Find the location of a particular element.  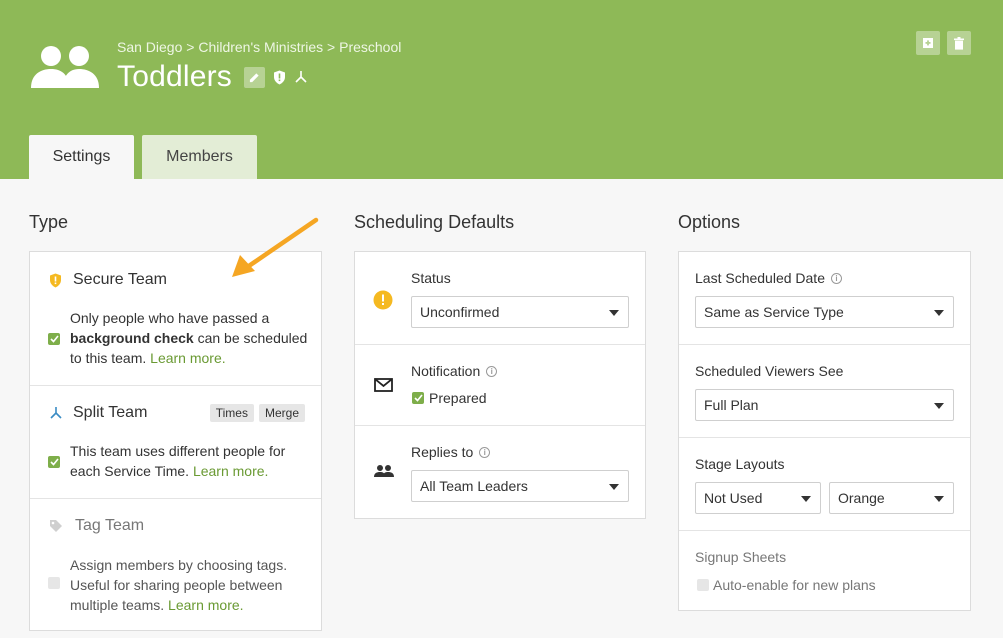

secure-desc-text: Only people who have passed a is located at coordinates (170, 318).